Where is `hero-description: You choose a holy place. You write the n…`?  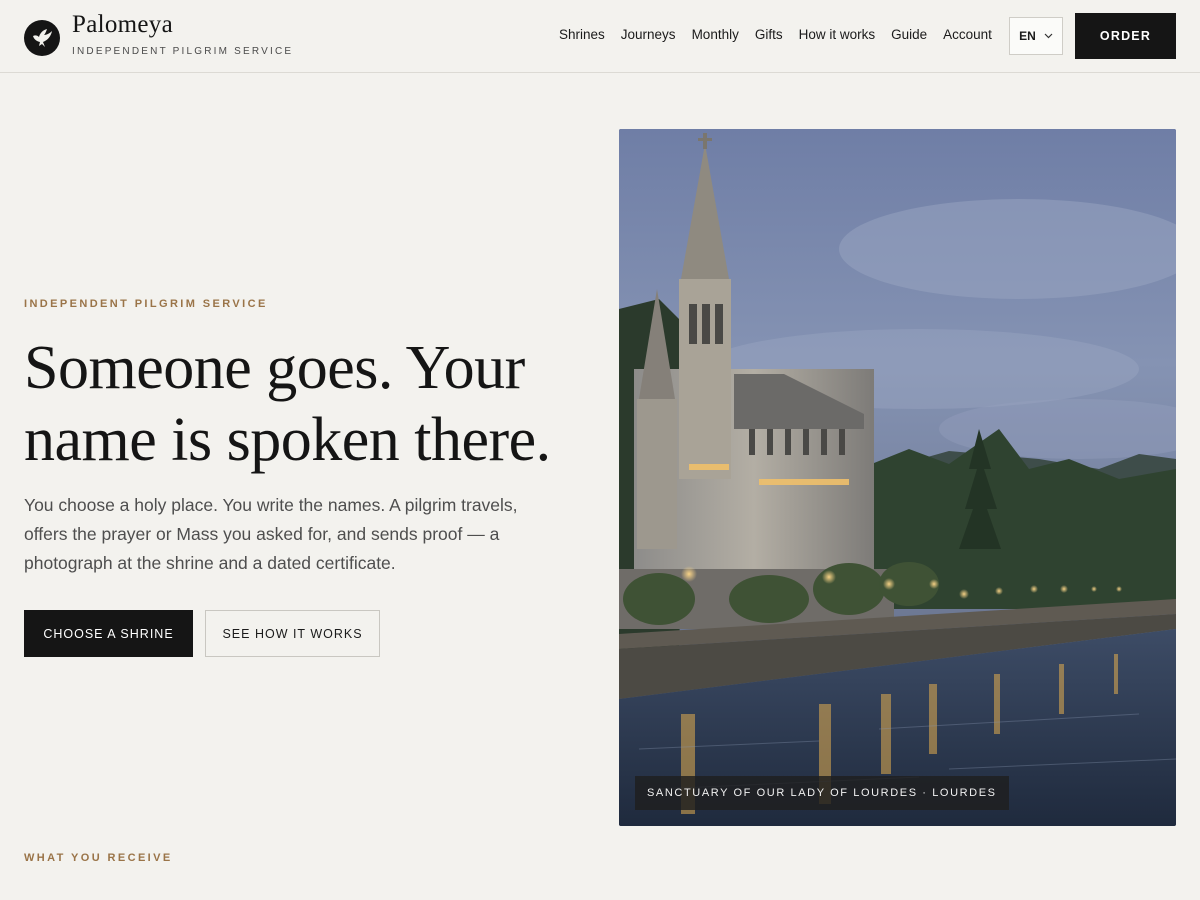
hero-description: You choose a holy place. You write the n… is located at coordinates (271, 534).